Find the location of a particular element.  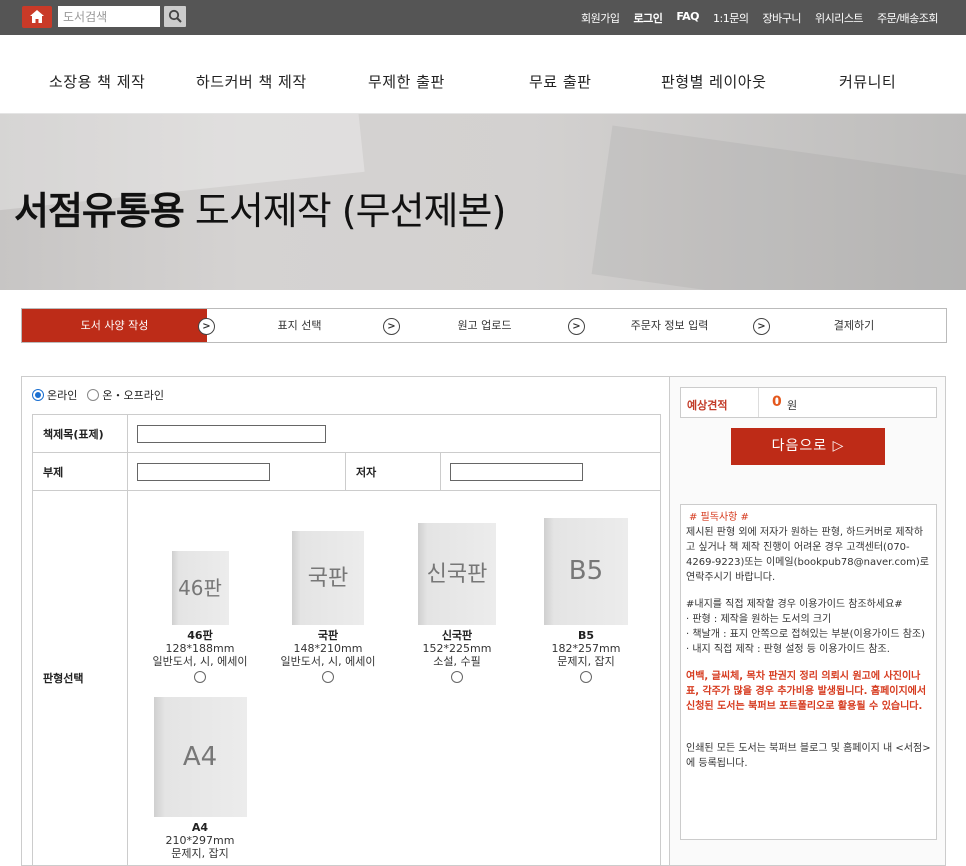

notice-guide-item: · 판형 : 제작을 원하는 도서의 크기 is located at coordinates (759, 619).